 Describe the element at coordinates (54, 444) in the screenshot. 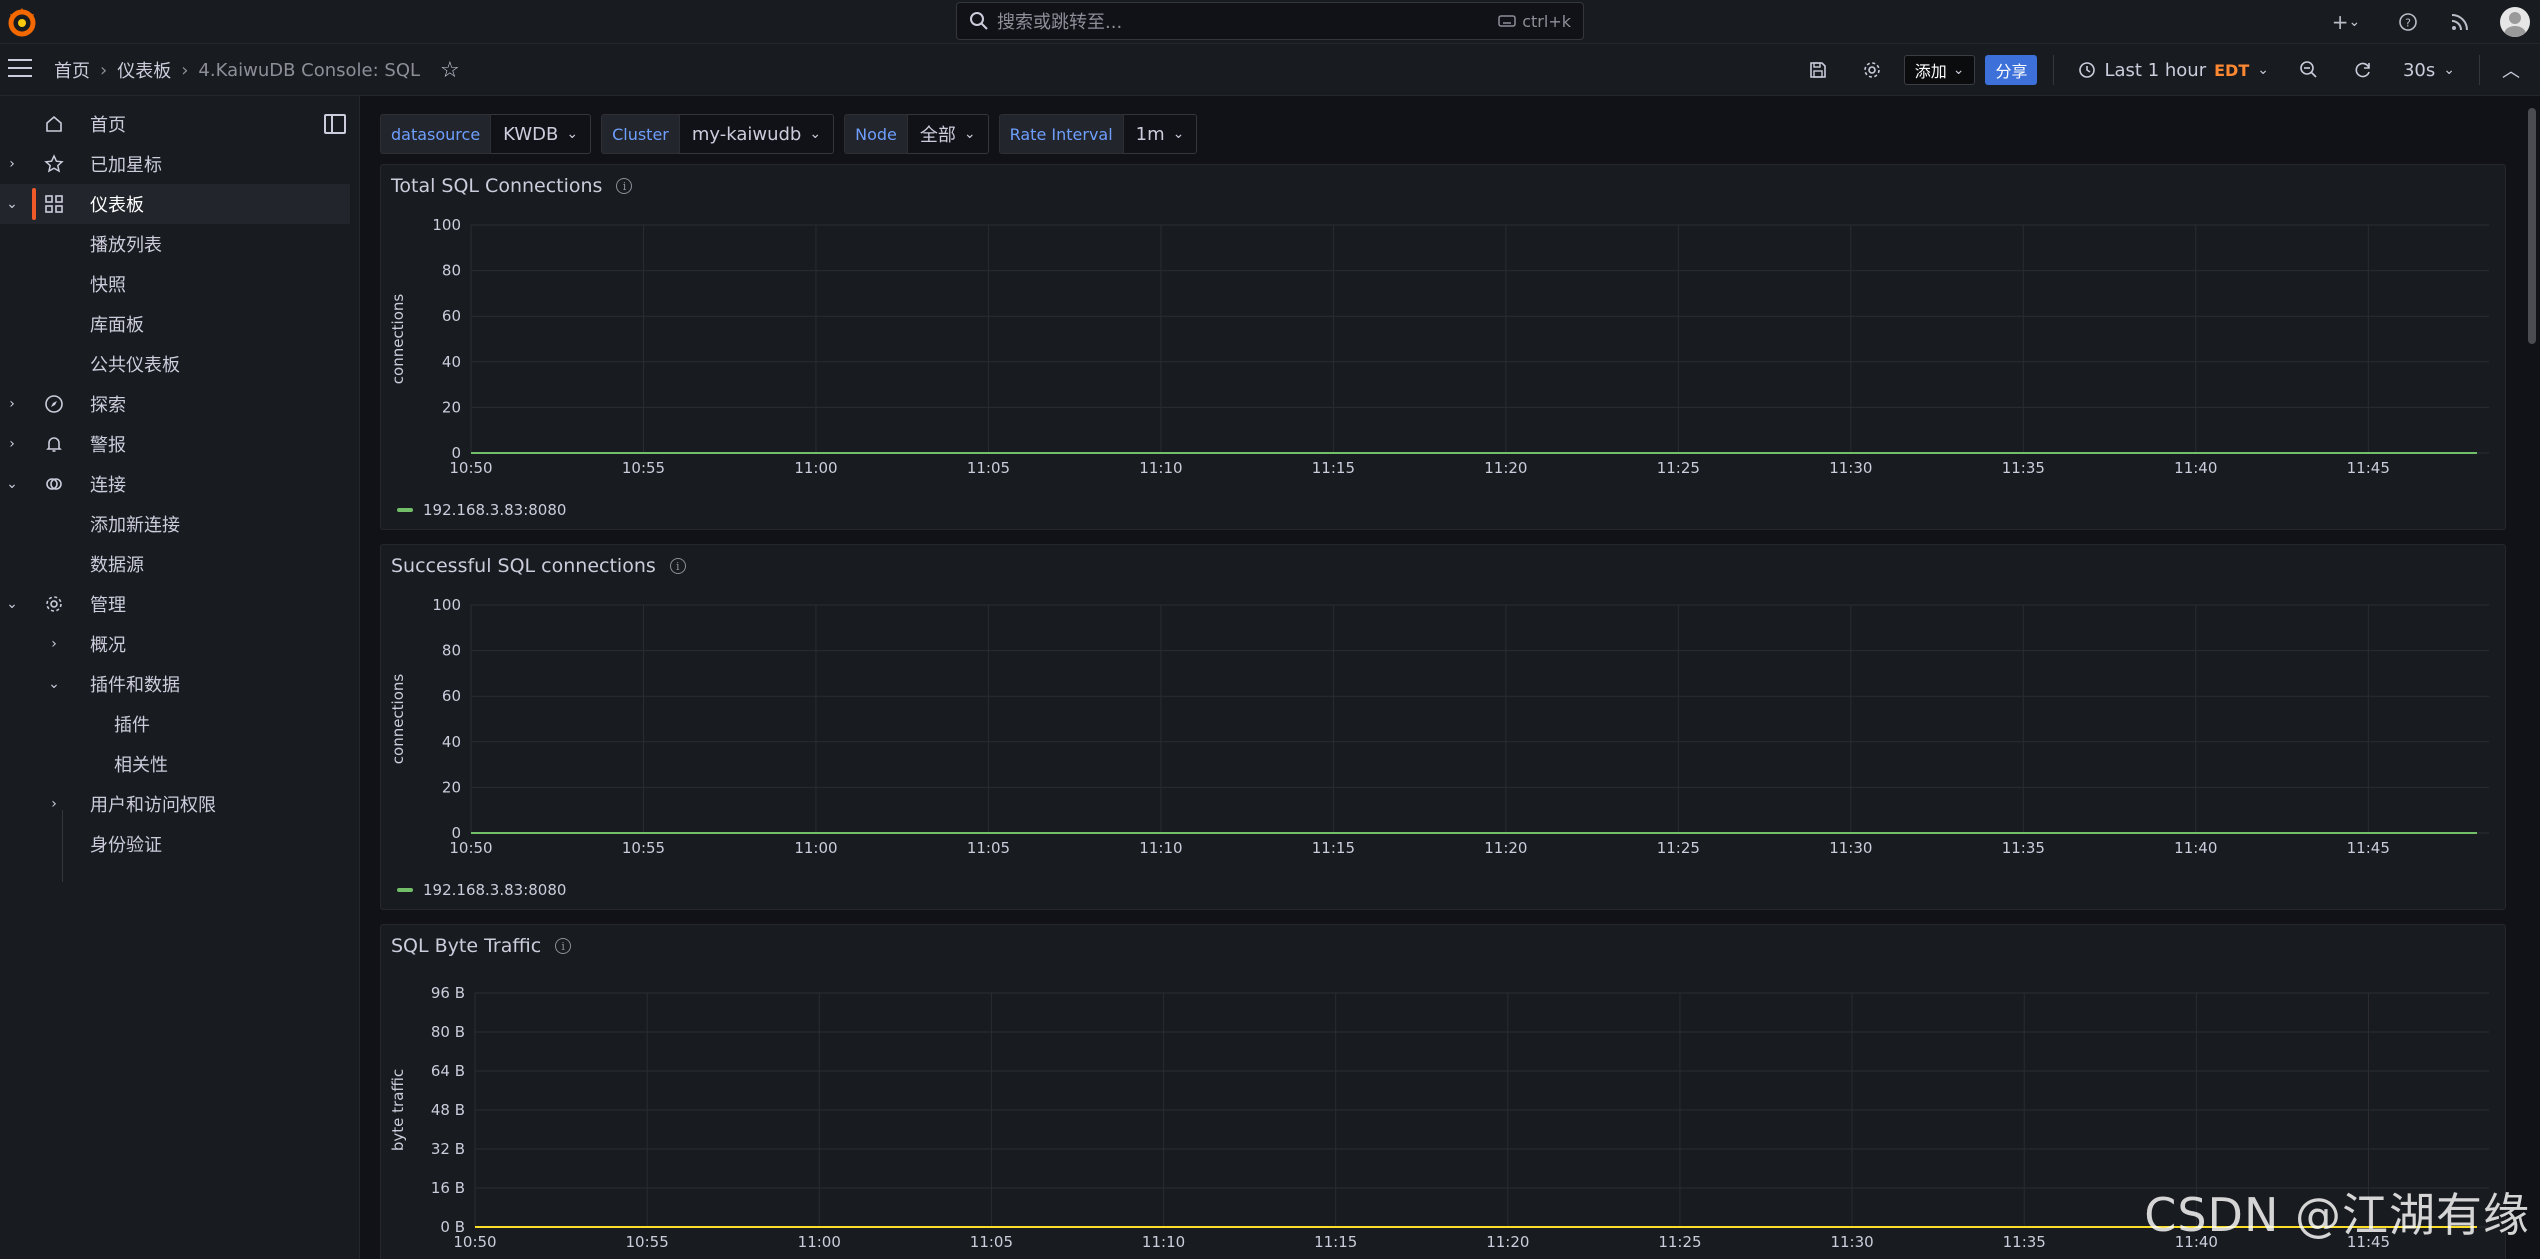

I see `bell-icon` at that location.